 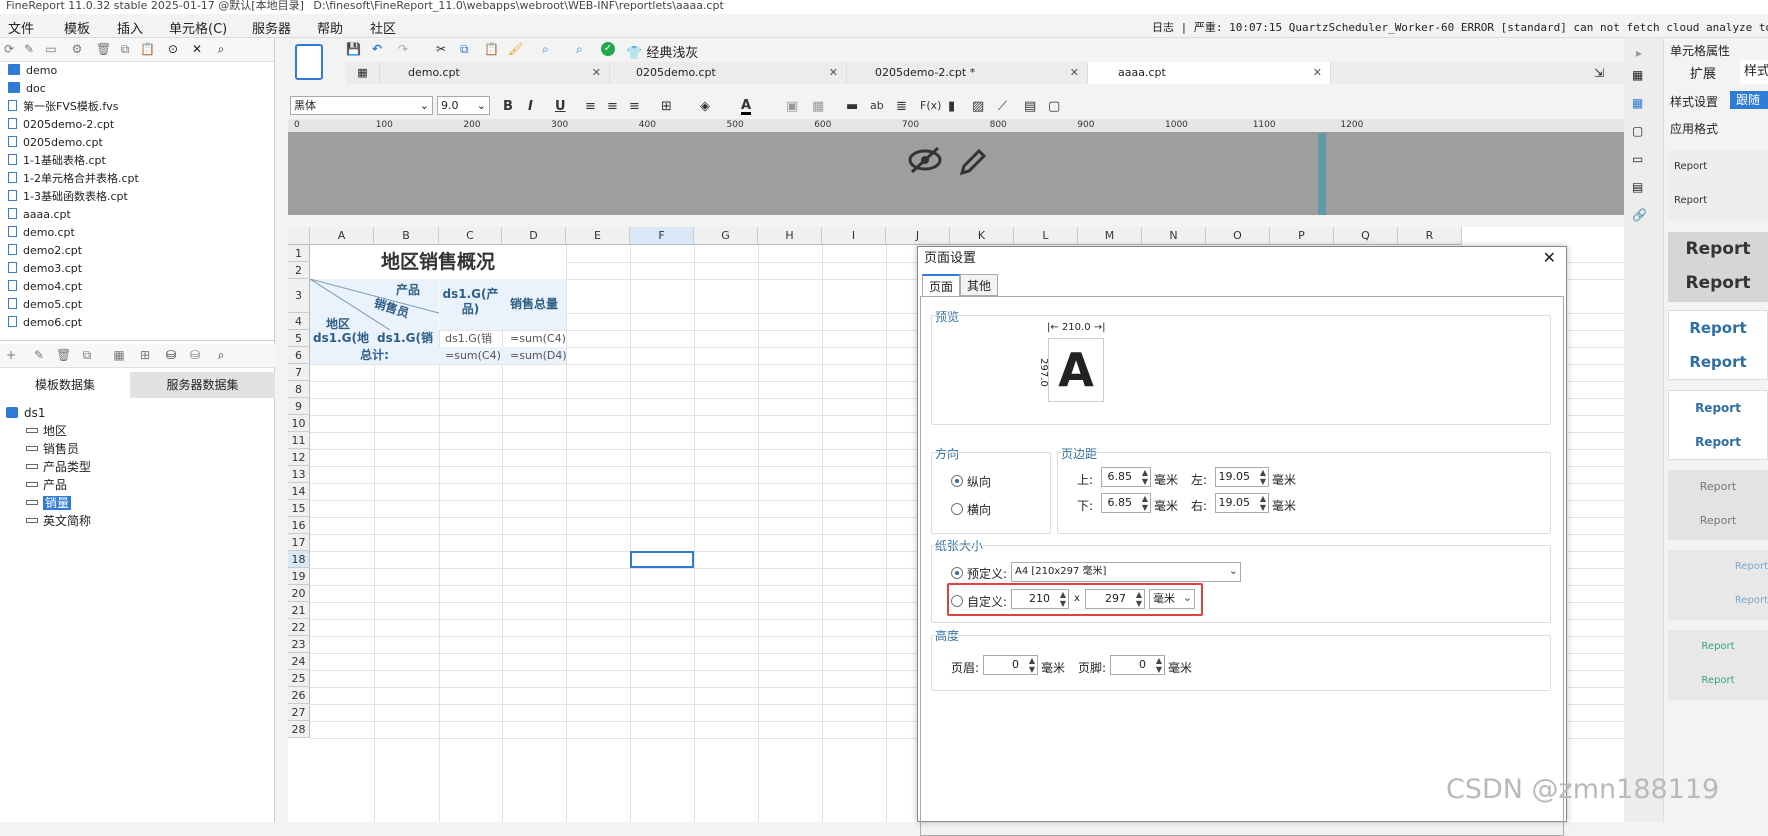 I want to click on undo-icon: ↶, so click(x=377, y=49).